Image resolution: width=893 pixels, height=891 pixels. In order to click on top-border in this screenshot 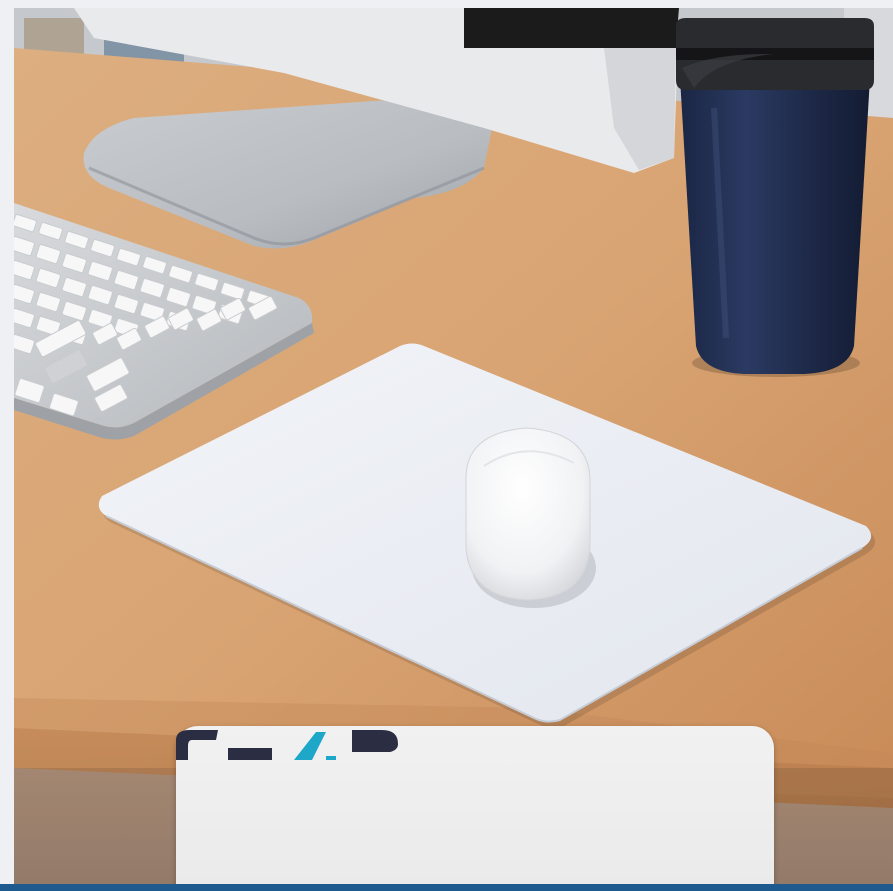, I will do `click(446, 4)`.